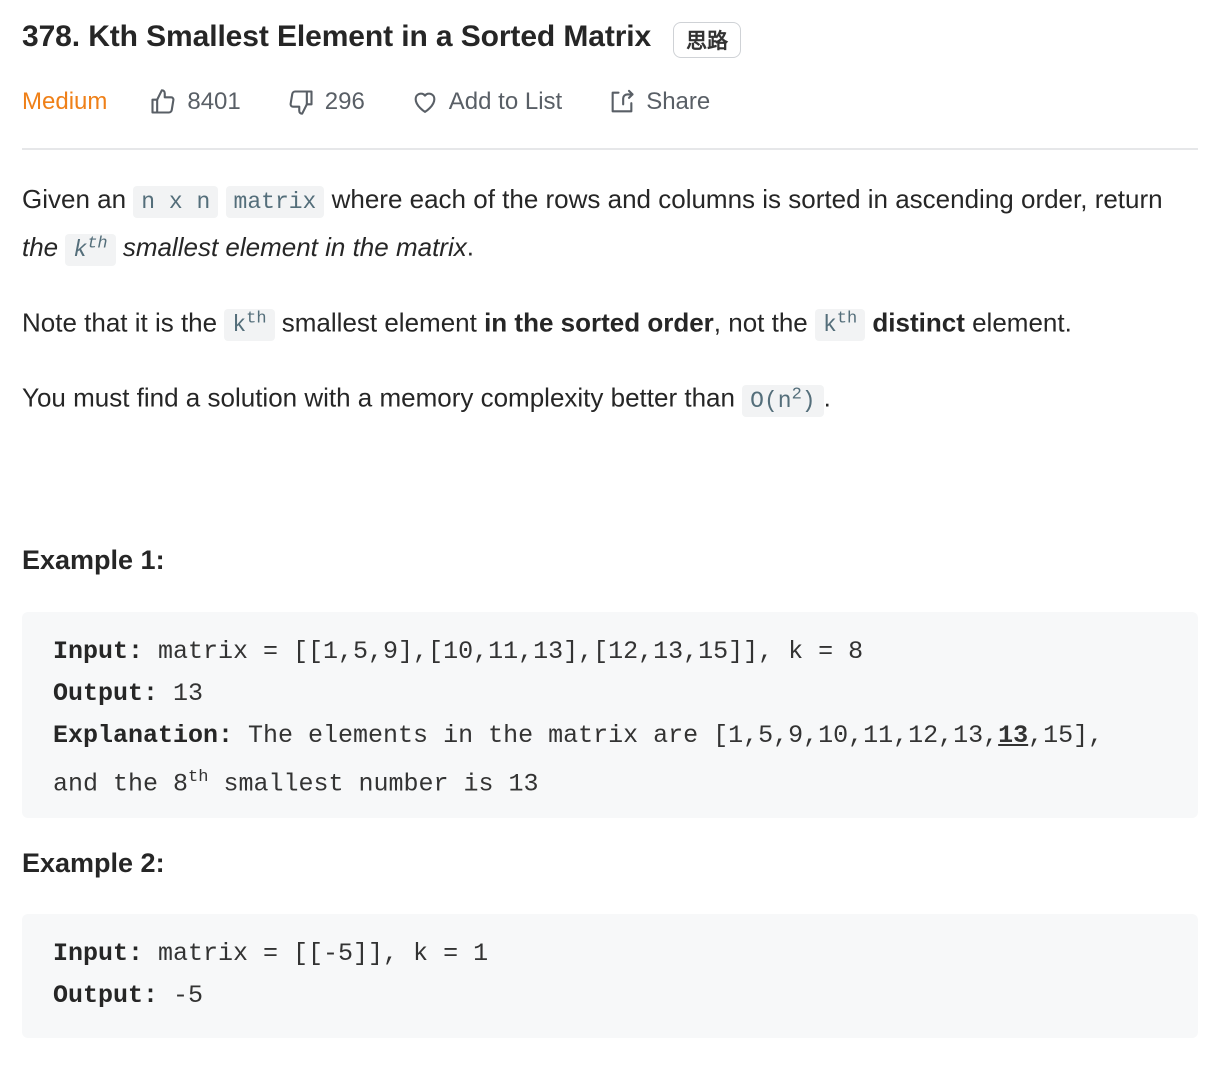 Image resolution: width=1222 pixels, height=1088 pixels. I want to click on share-button: Share, so click(659, 102).